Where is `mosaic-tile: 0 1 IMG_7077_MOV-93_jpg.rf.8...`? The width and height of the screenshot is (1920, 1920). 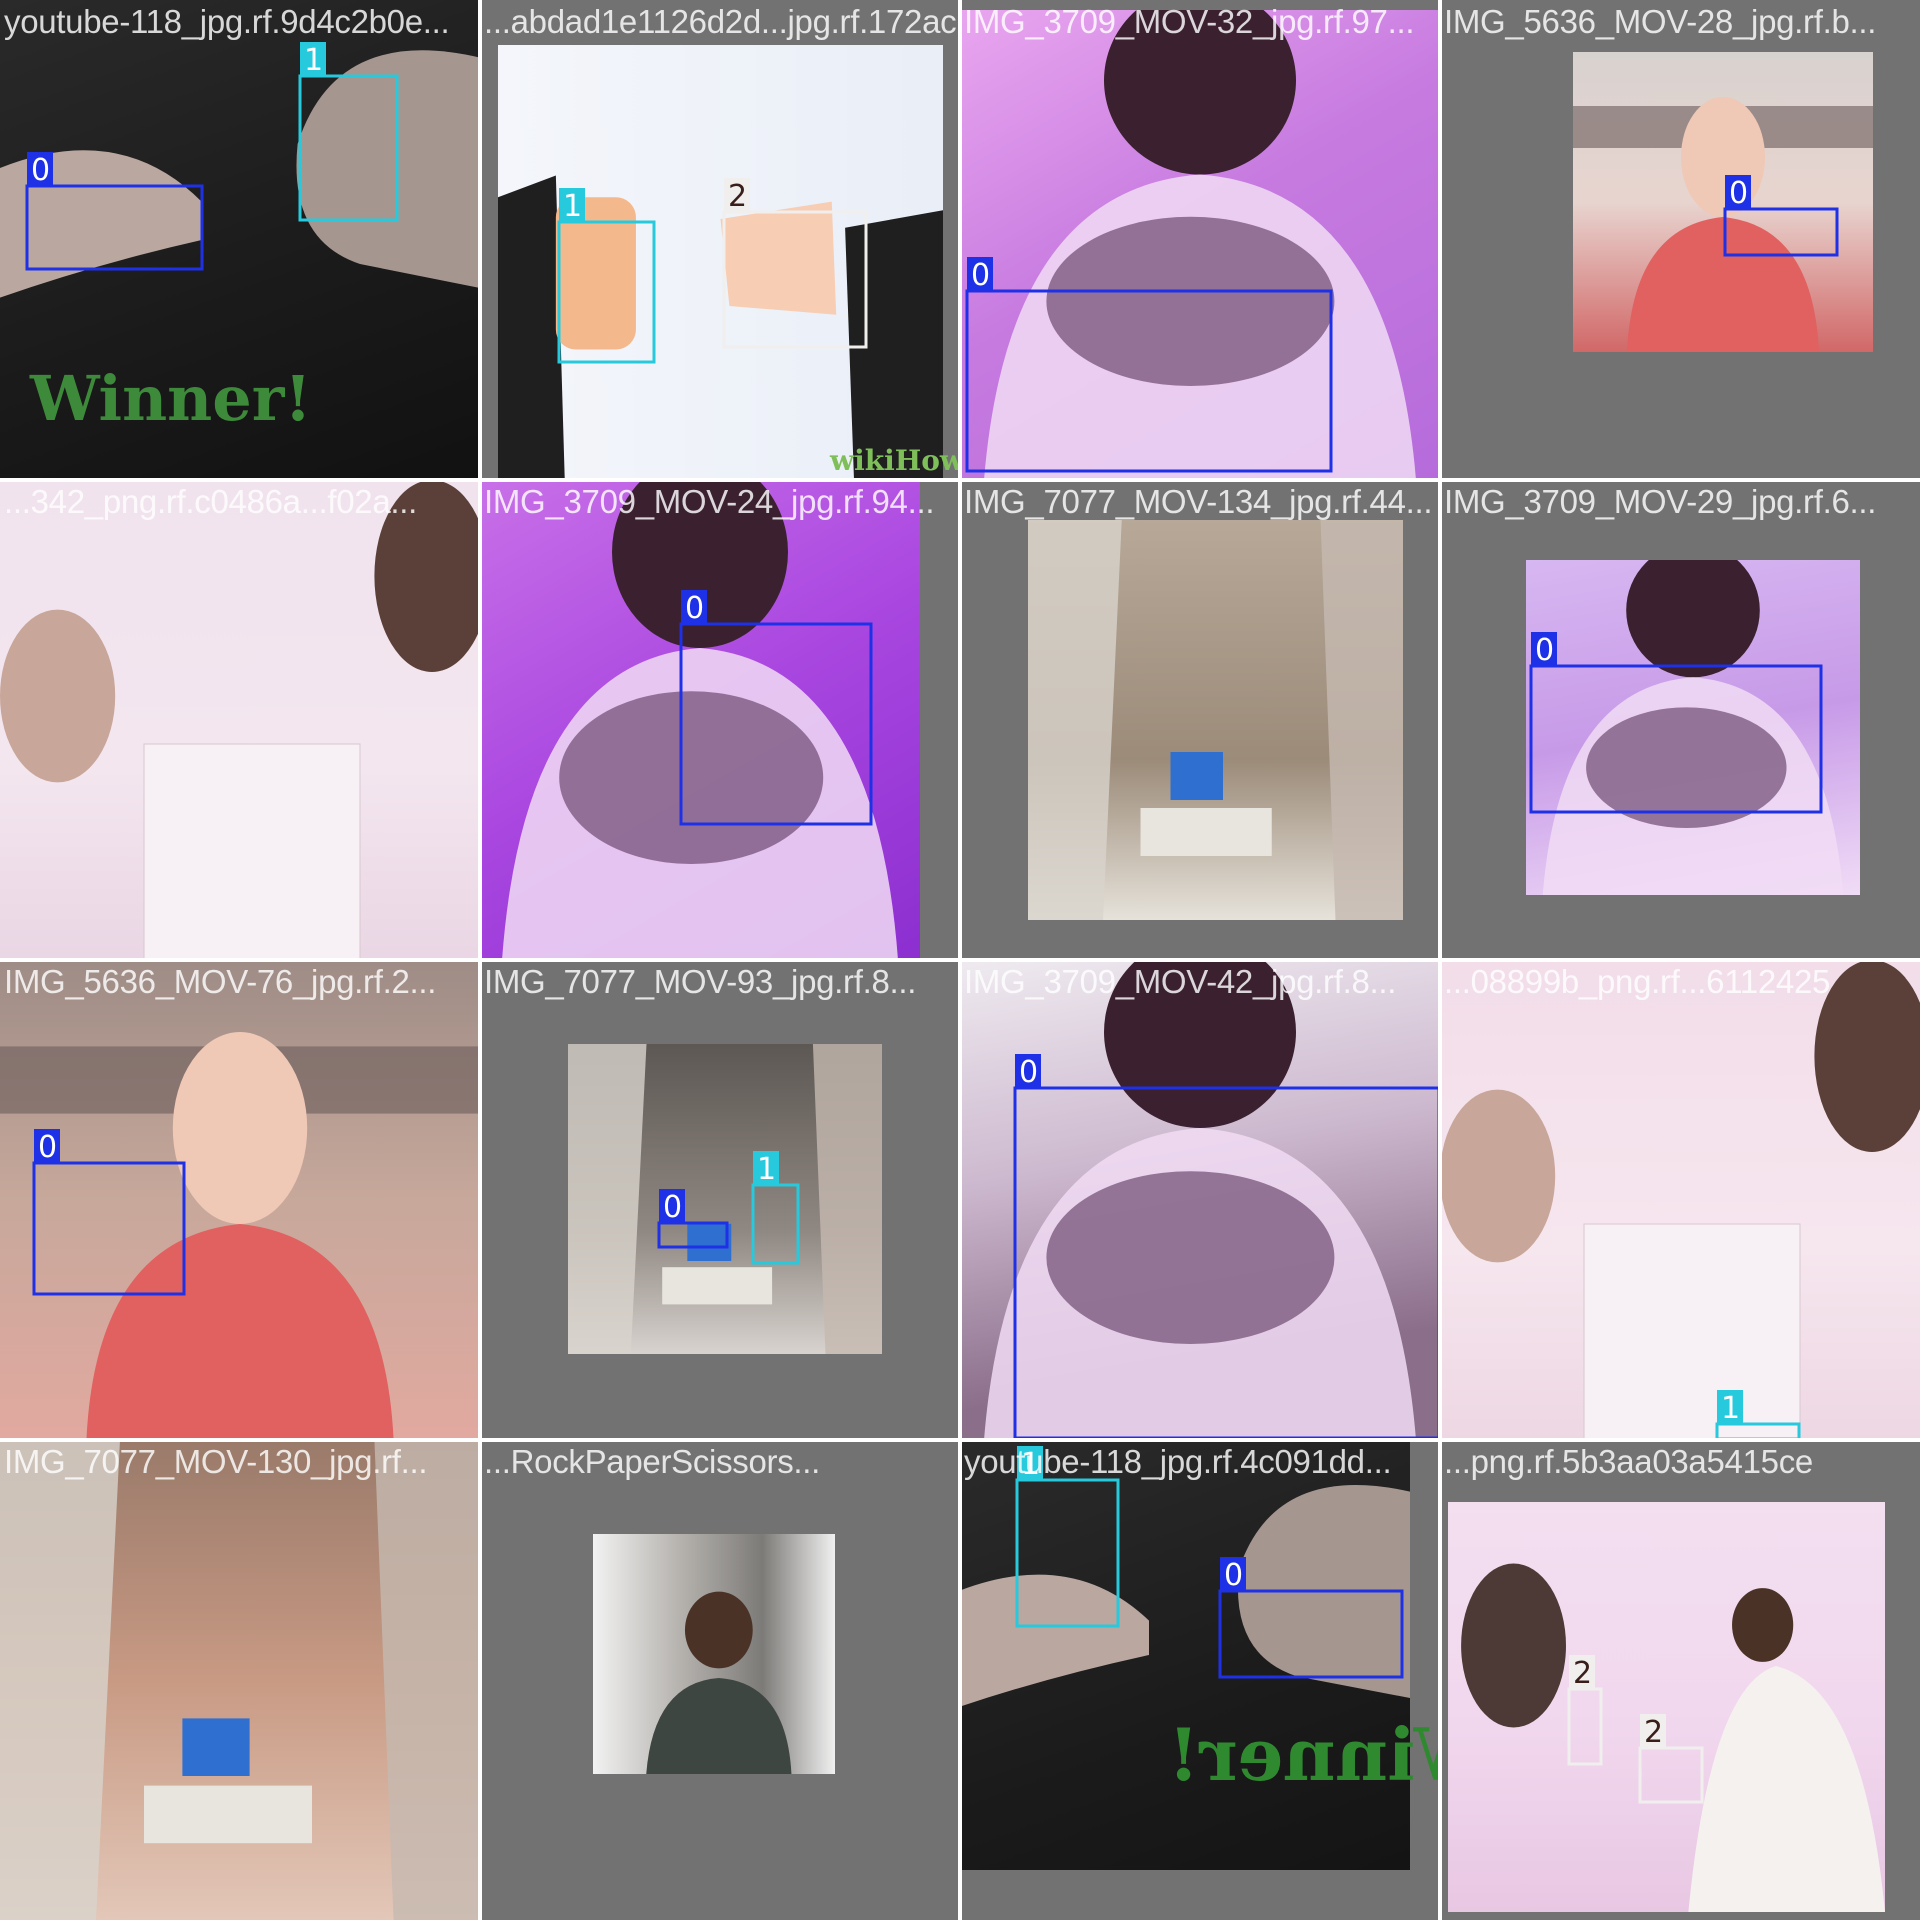
mosaic-tile: 0 1 IMG_7077_MOV-93_jpg.rf.8... is located at coordinates (720, 1200).